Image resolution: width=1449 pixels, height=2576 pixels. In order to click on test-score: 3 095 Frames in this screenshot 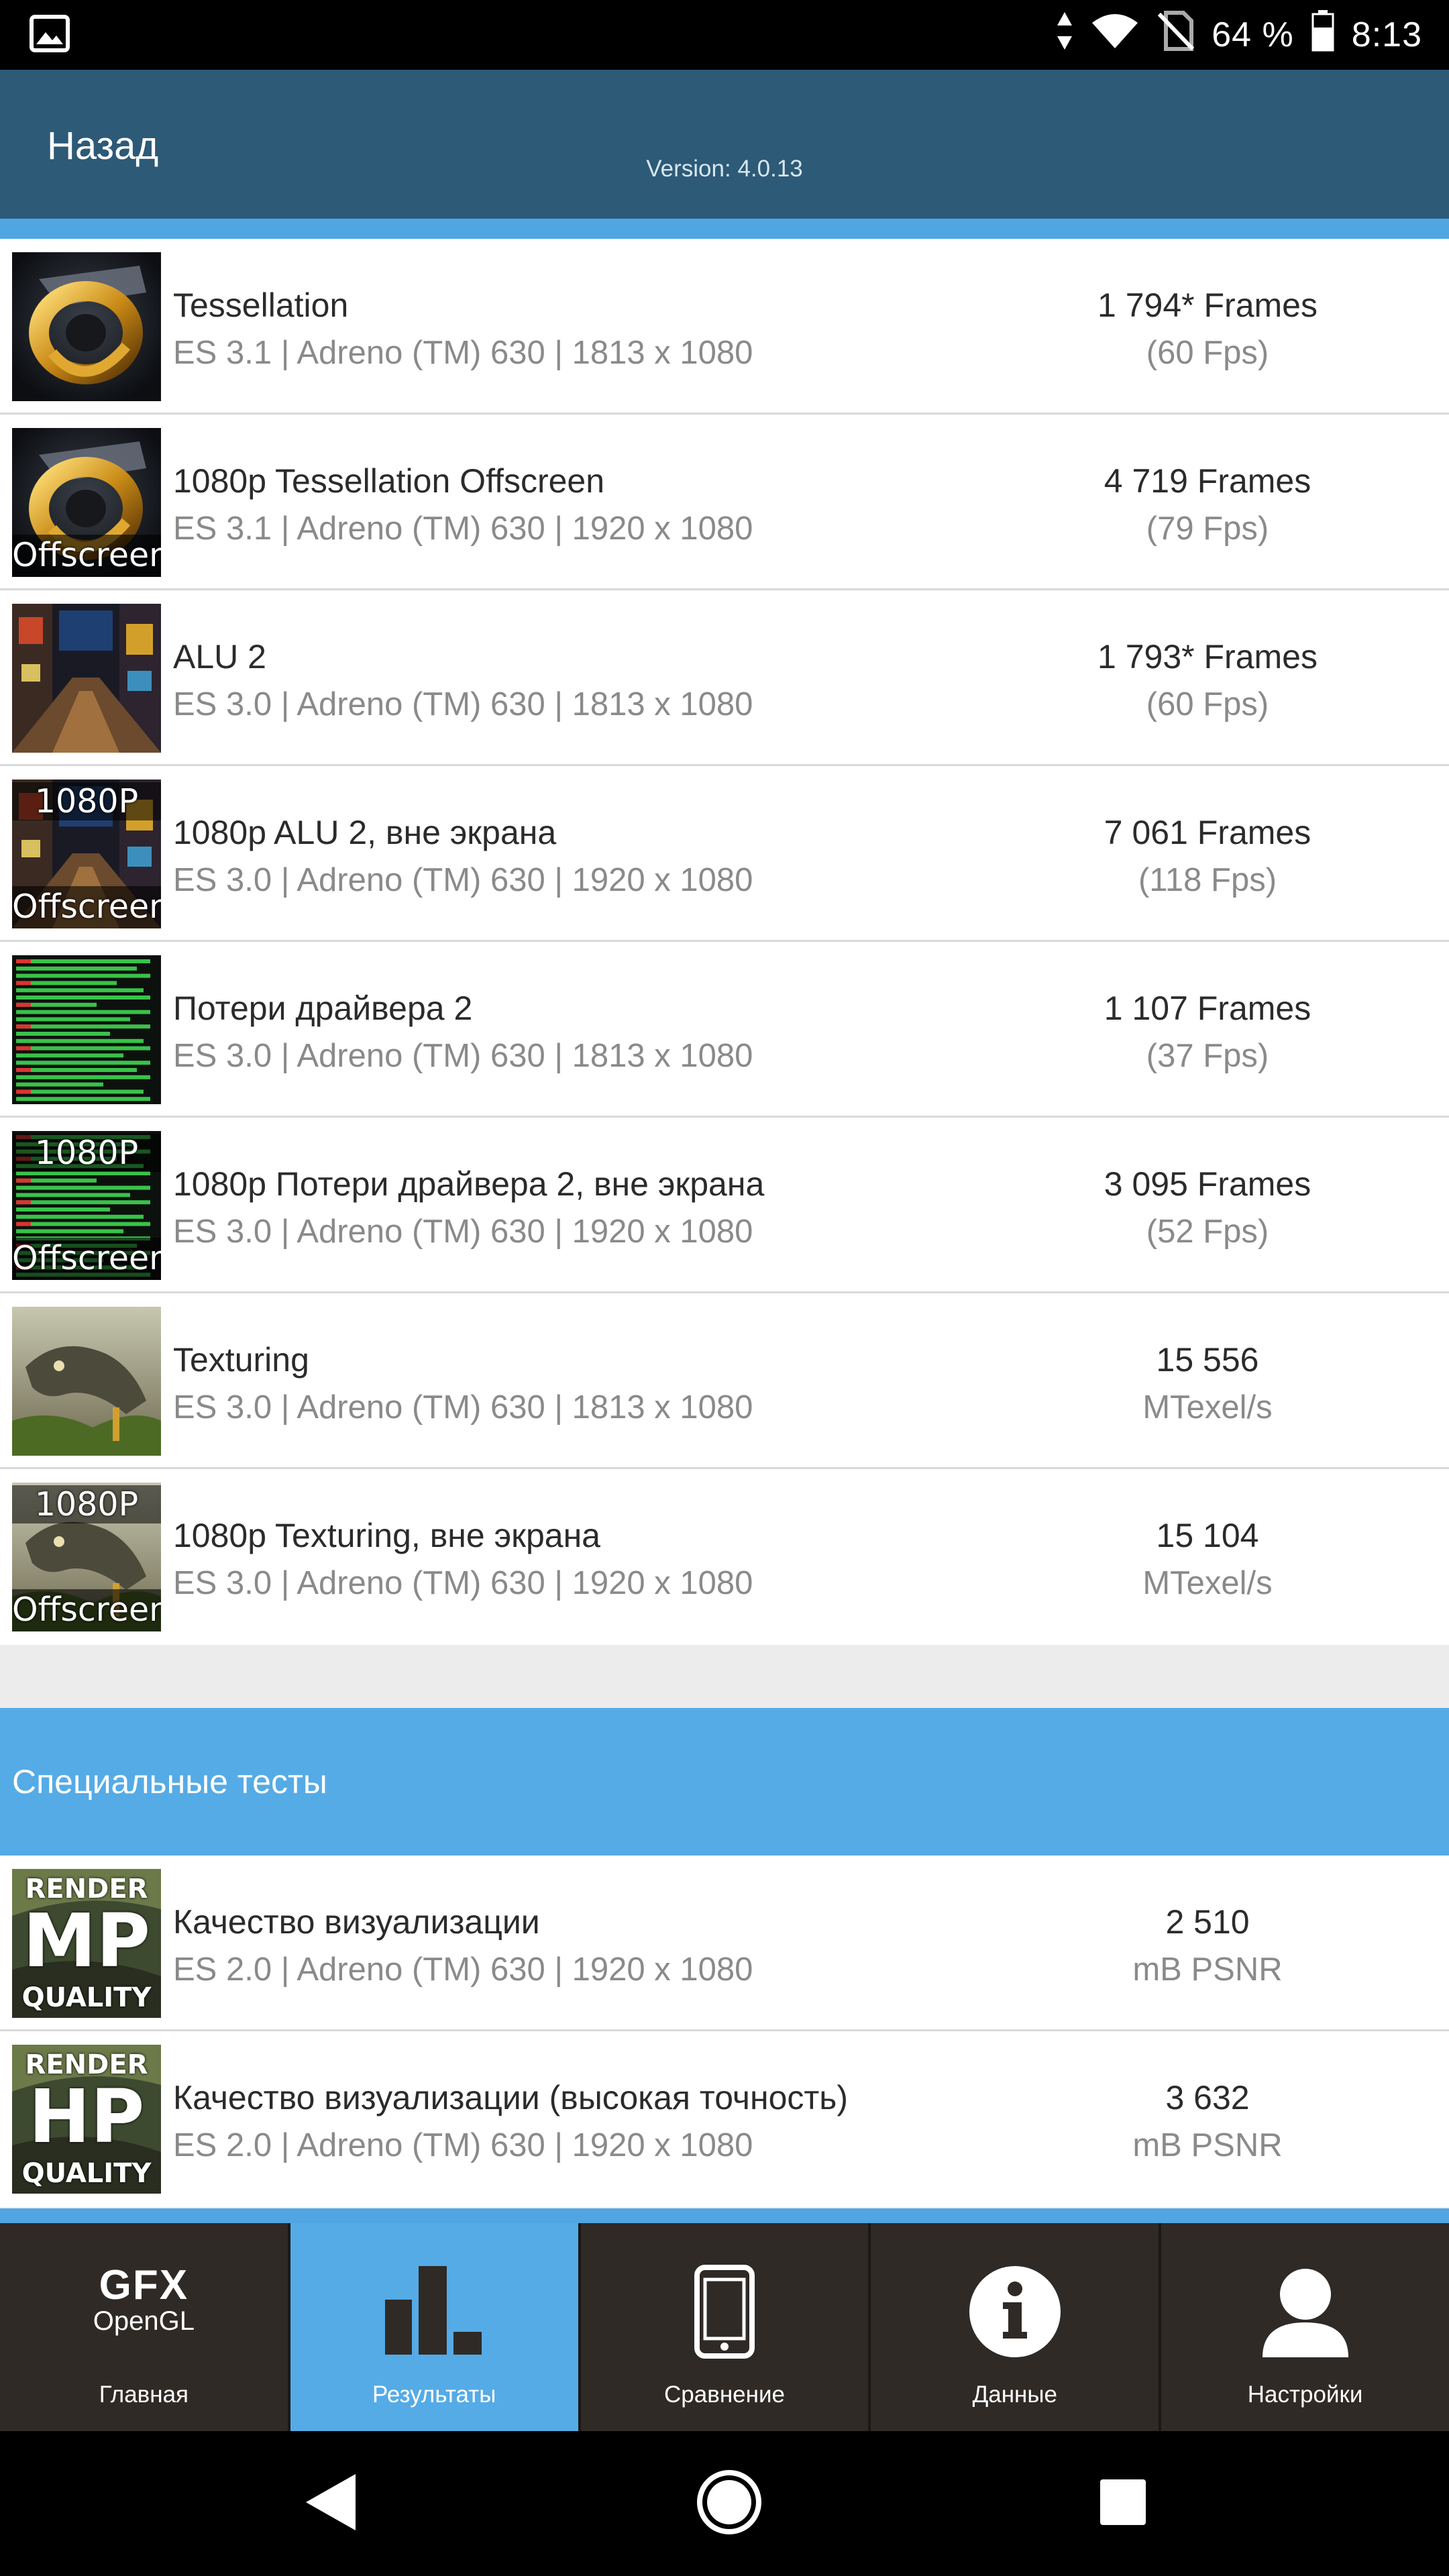, I will do `click(1207, 1184)`.